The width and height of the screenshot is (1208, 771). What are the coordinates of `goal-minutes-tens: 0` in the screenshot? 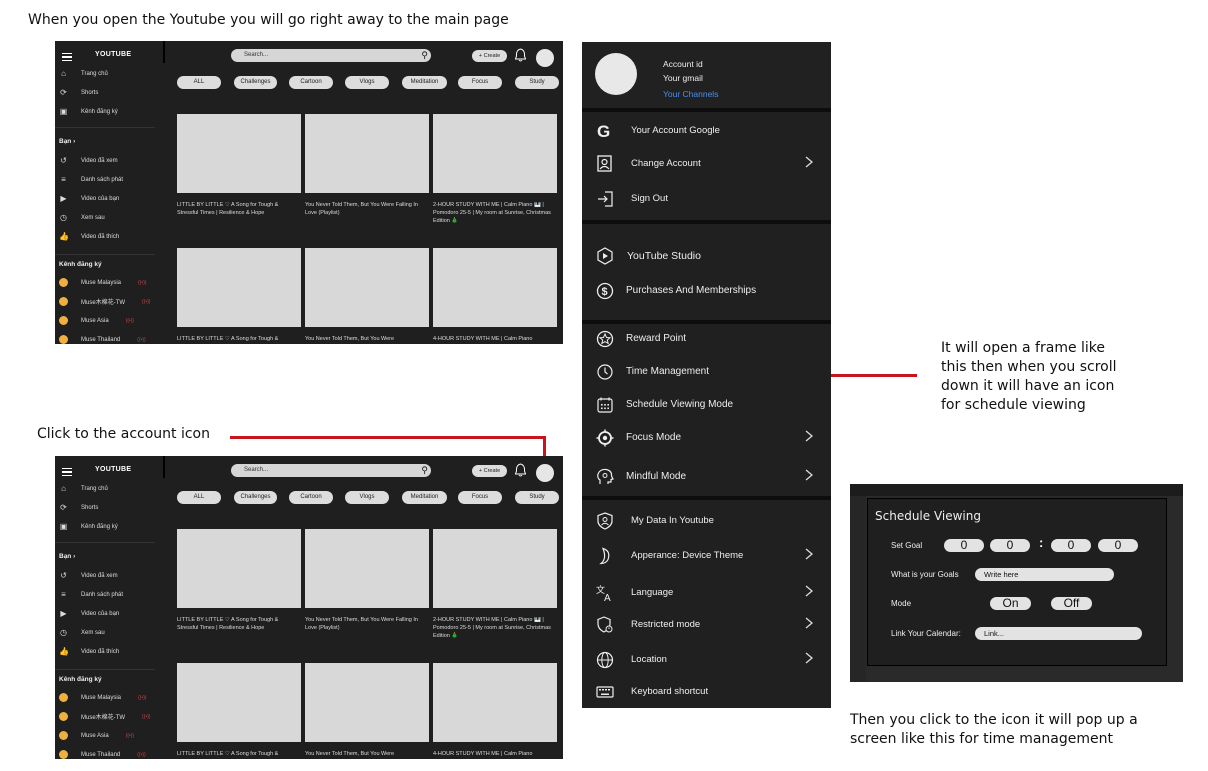 It's located at (1071, 545).